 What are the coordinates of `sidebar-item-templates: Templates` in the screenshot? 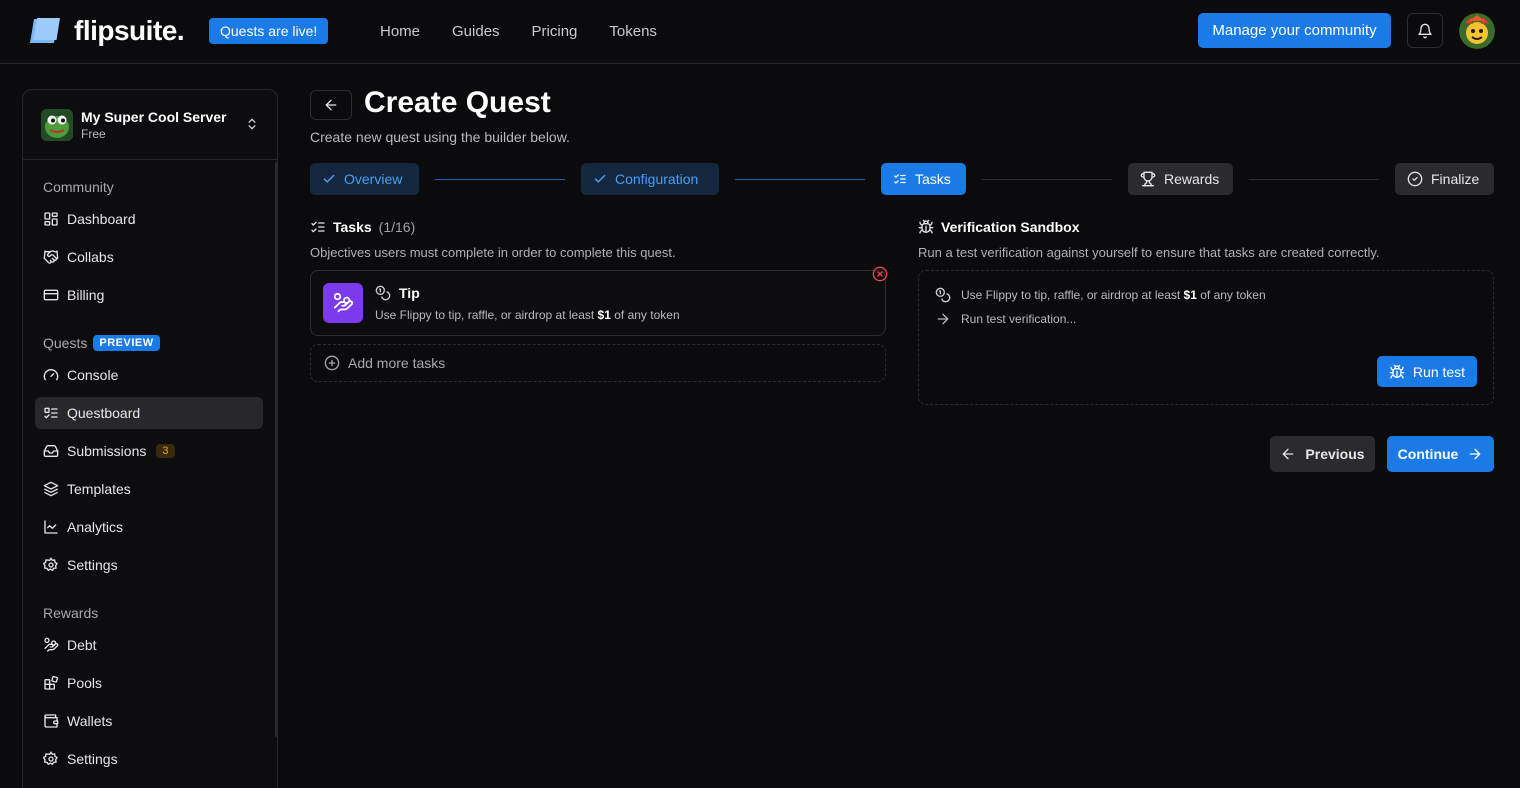 It's located at (149, 489).